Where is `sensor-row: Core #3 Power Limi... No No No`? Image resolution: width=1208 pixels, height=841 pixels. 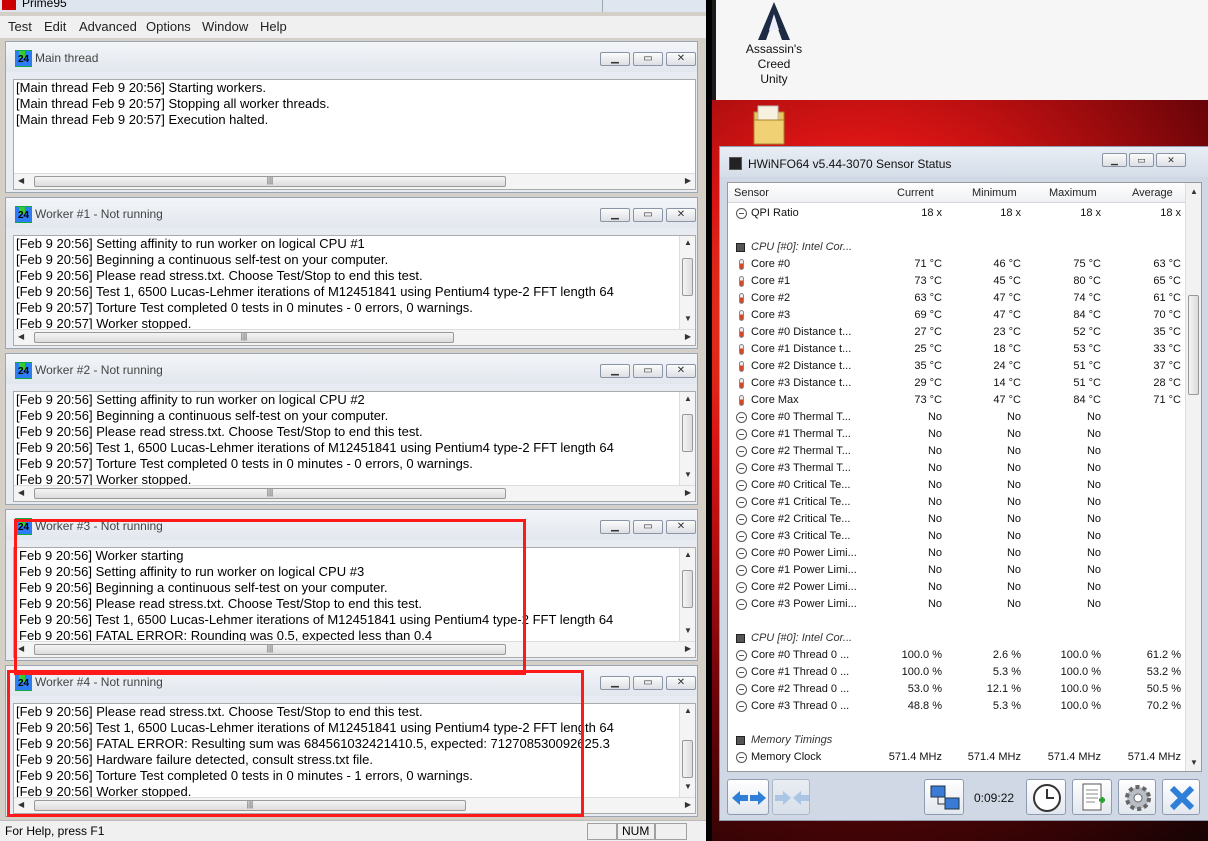 sensor-row: Core #3 Power Limi... No No No is located at coordinates (957, 604).